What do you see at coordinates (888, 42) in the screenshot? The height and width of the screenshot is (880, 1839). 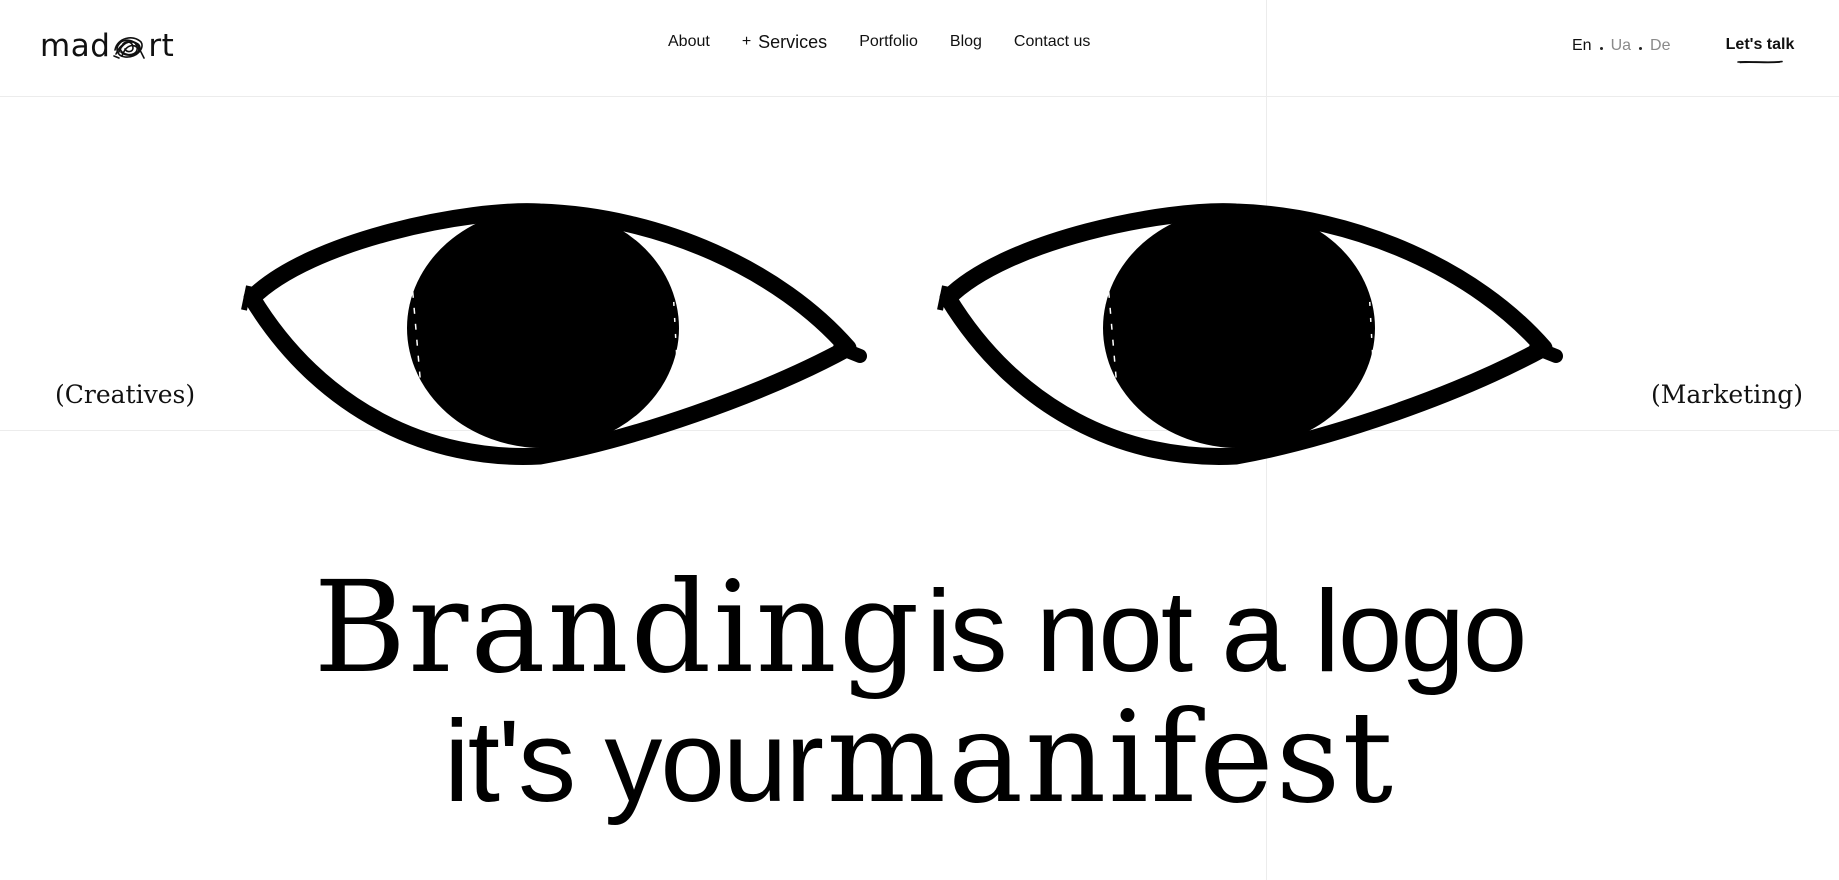 I see `nav-portfolio: Portfolio` at bounding box center [888, 42].